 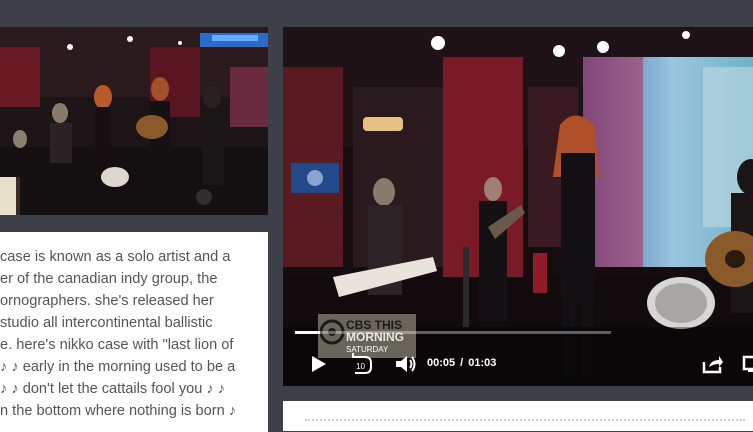 I want to click on share-button, so click(x=713, y=364).